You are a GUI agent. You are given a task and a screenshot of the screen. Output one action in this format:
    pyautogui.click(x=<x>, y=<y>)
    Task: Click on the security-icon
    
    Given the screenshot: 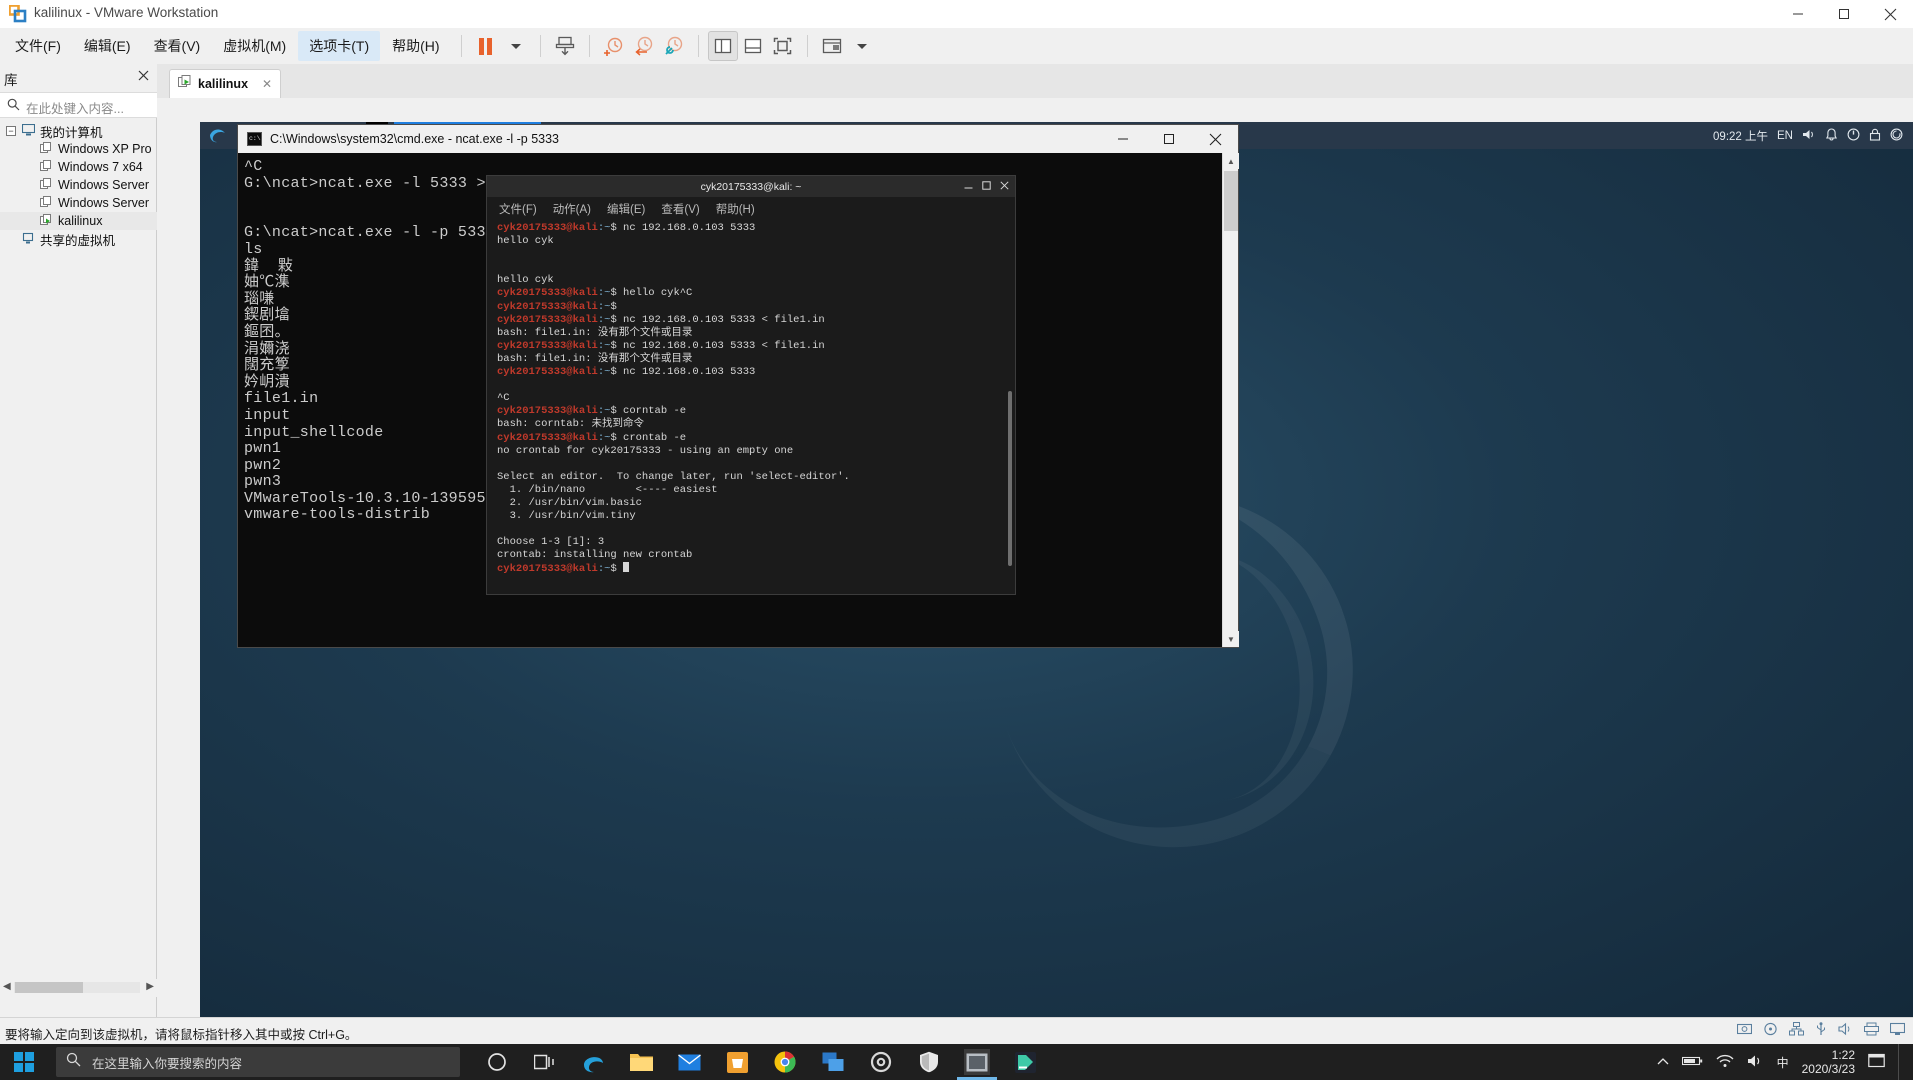 What is the action you would take?
    pyautogui.click(x=929, y=1062)
    